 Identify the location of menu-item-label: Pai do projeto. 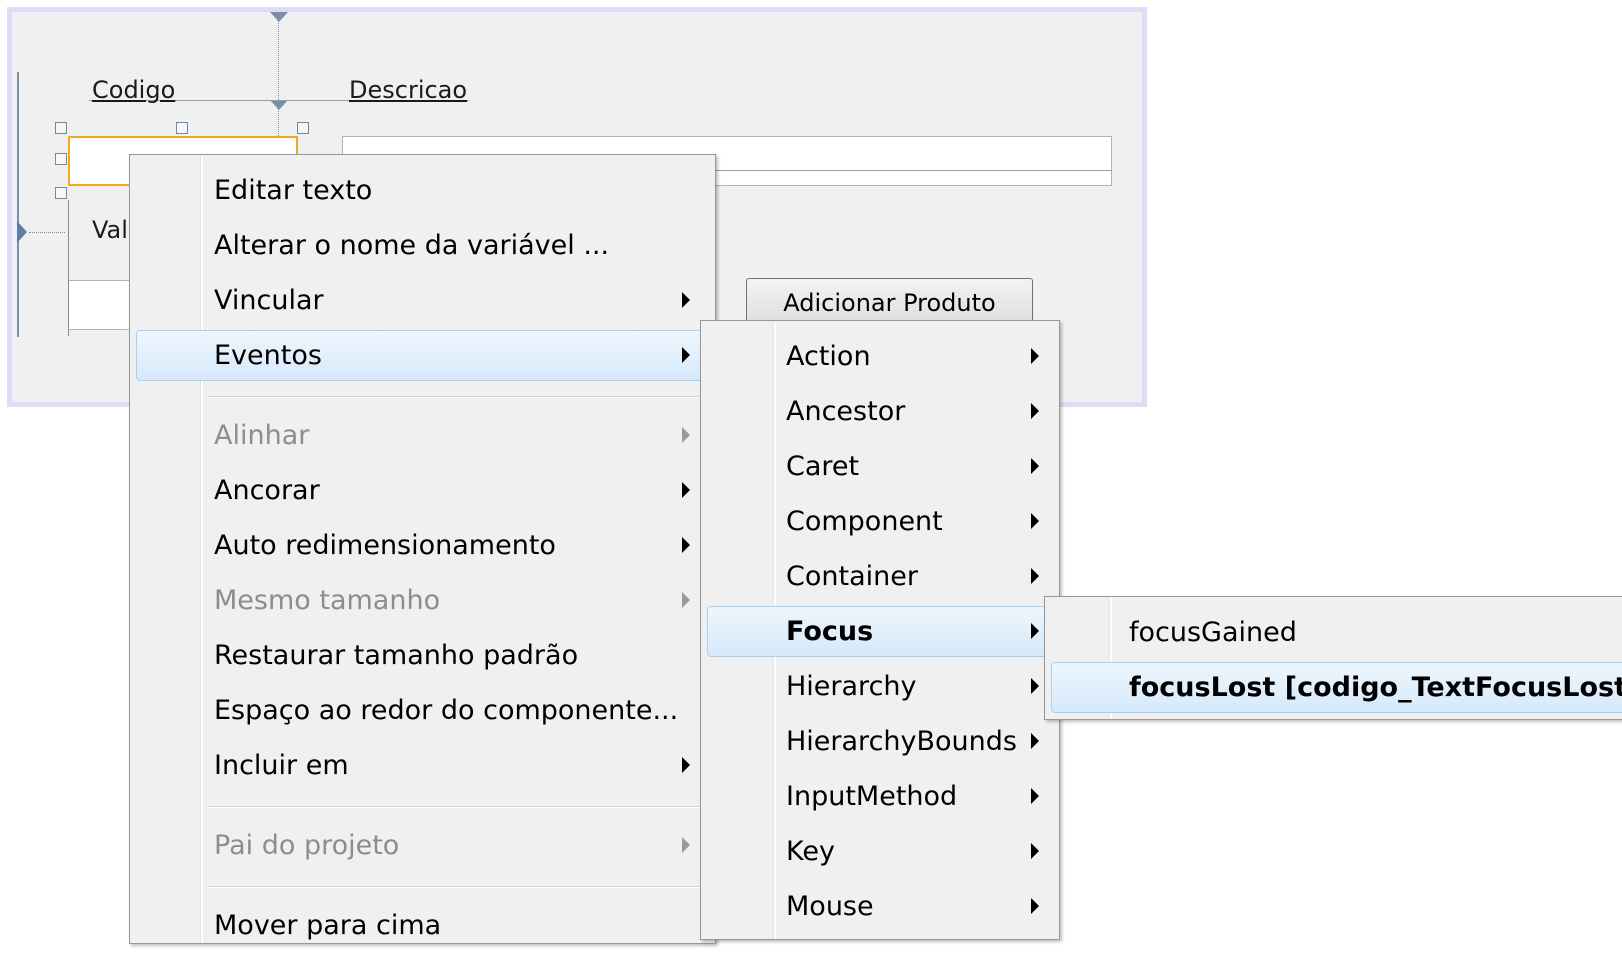
(307, 845).